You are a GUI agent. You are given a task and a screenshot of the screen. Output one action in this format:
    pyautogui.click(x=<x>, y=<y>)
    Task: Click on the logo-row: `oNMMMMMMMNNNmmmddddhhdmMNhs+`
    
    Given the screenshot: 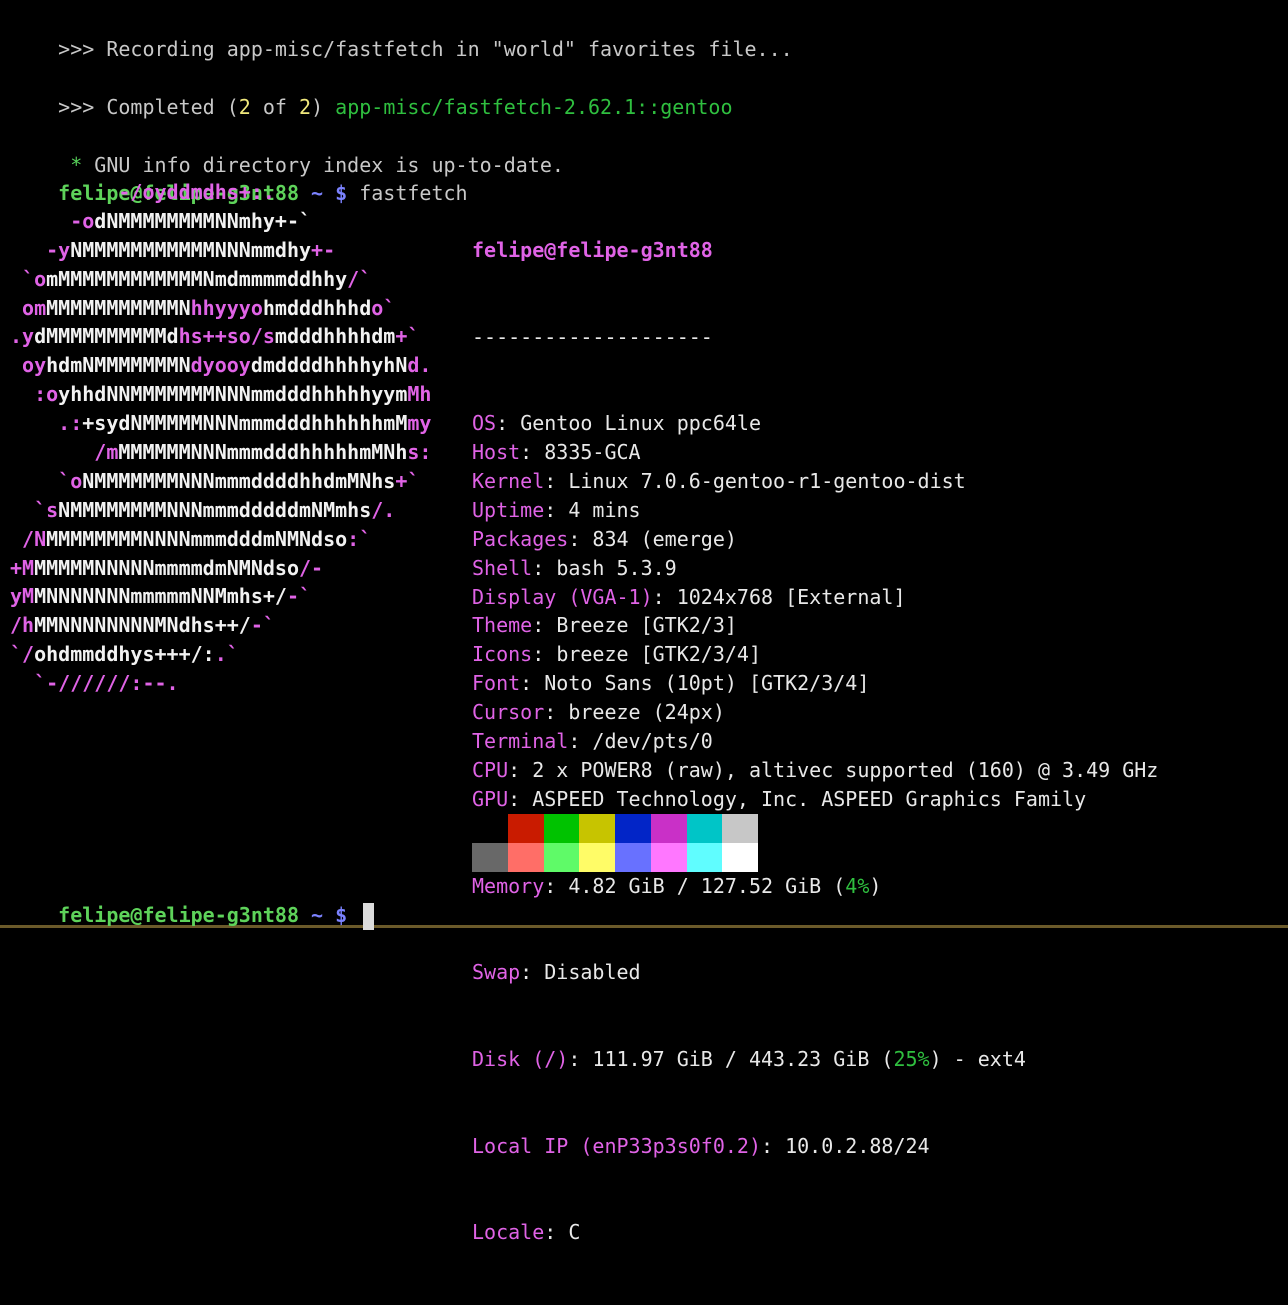 What is the action you would take?
    pyautogui.click(x=220, y=481)
    